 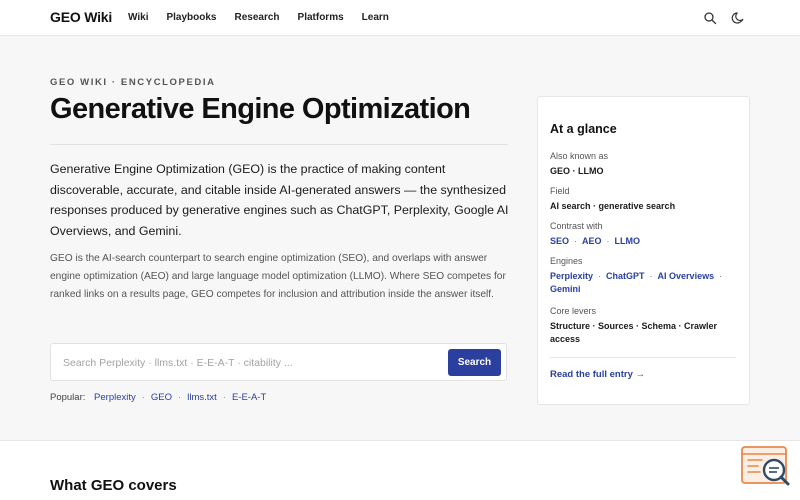 I want to click on engine-link-chatgpt: ChatGPT, so click(x=625, y=276).